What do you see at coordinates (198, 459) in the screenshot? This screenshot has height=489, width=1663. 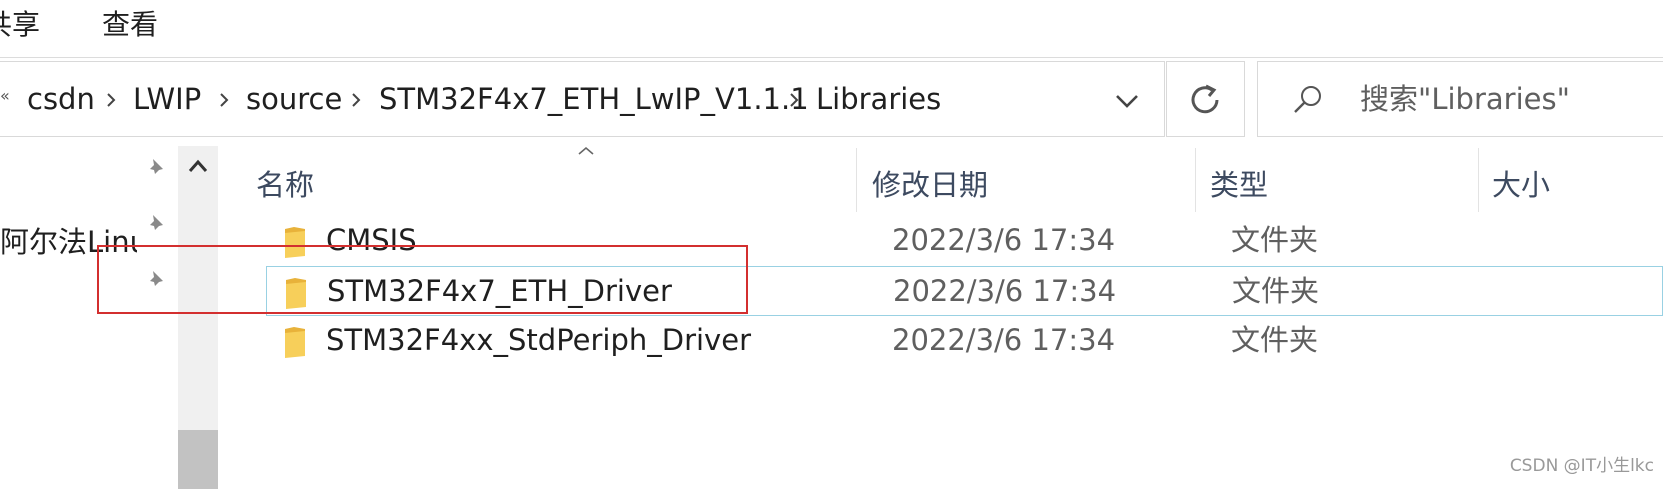 I see `scrollbar-thumb` at bounding box center [198, 459].